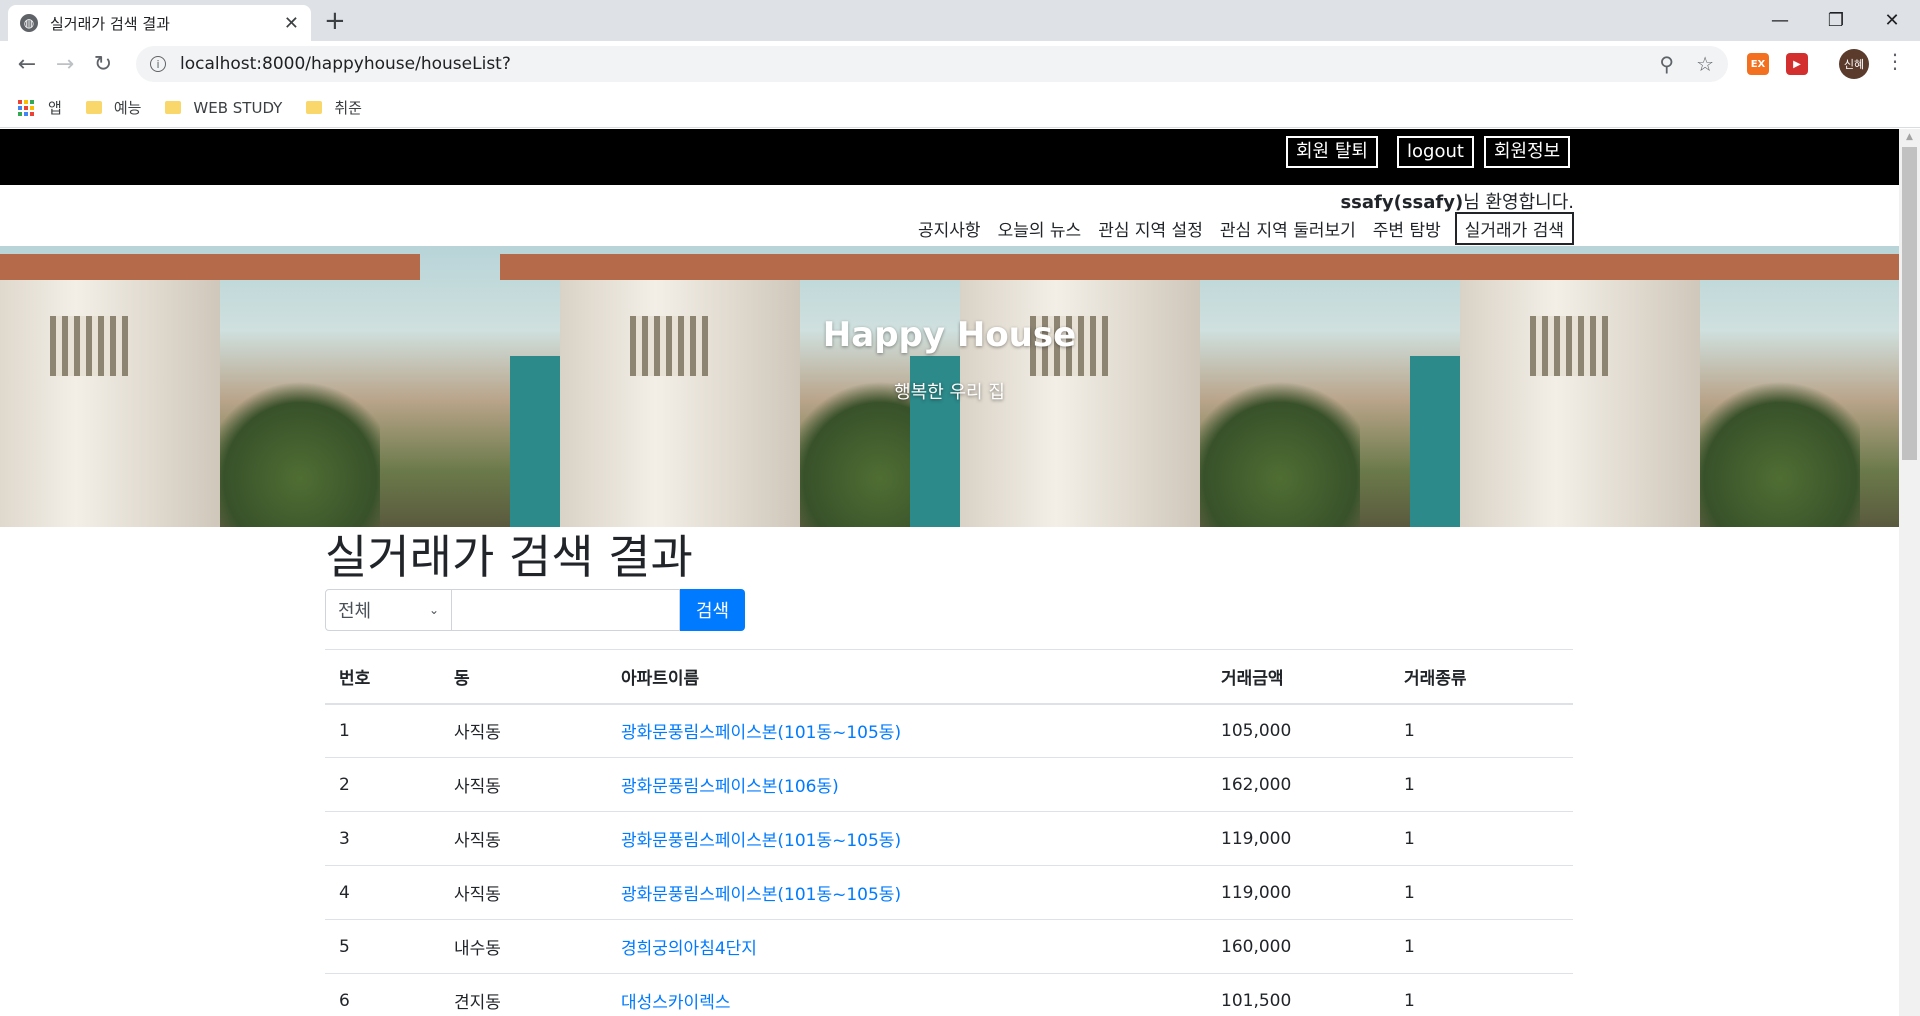  I want to click on hero-title: Happy House, so click(949, 335).